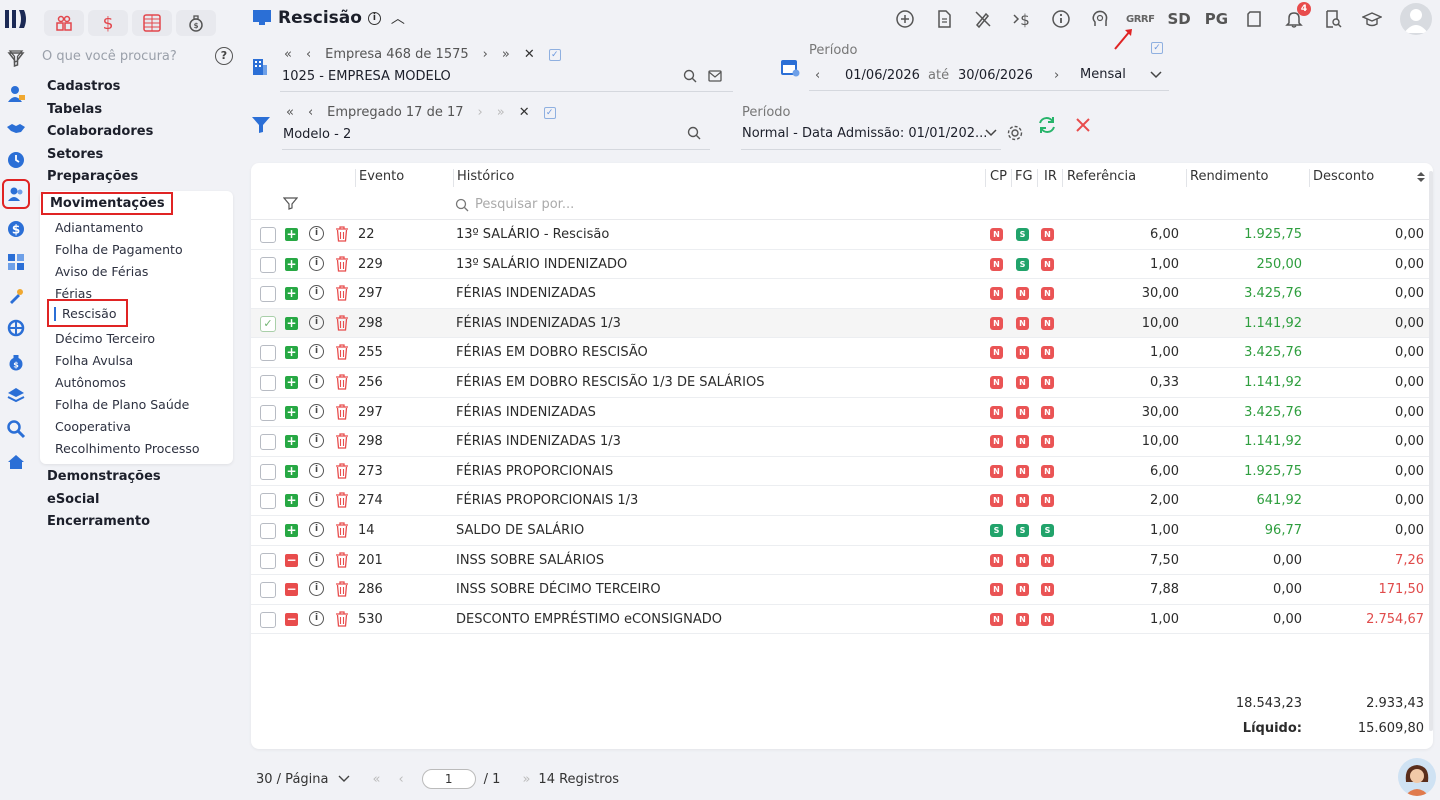  Describe the element at coordinates (101, 271) in the screenshot. I see `sidebar-item-aviso-de-ferias: Aviso de Férias` at that location.